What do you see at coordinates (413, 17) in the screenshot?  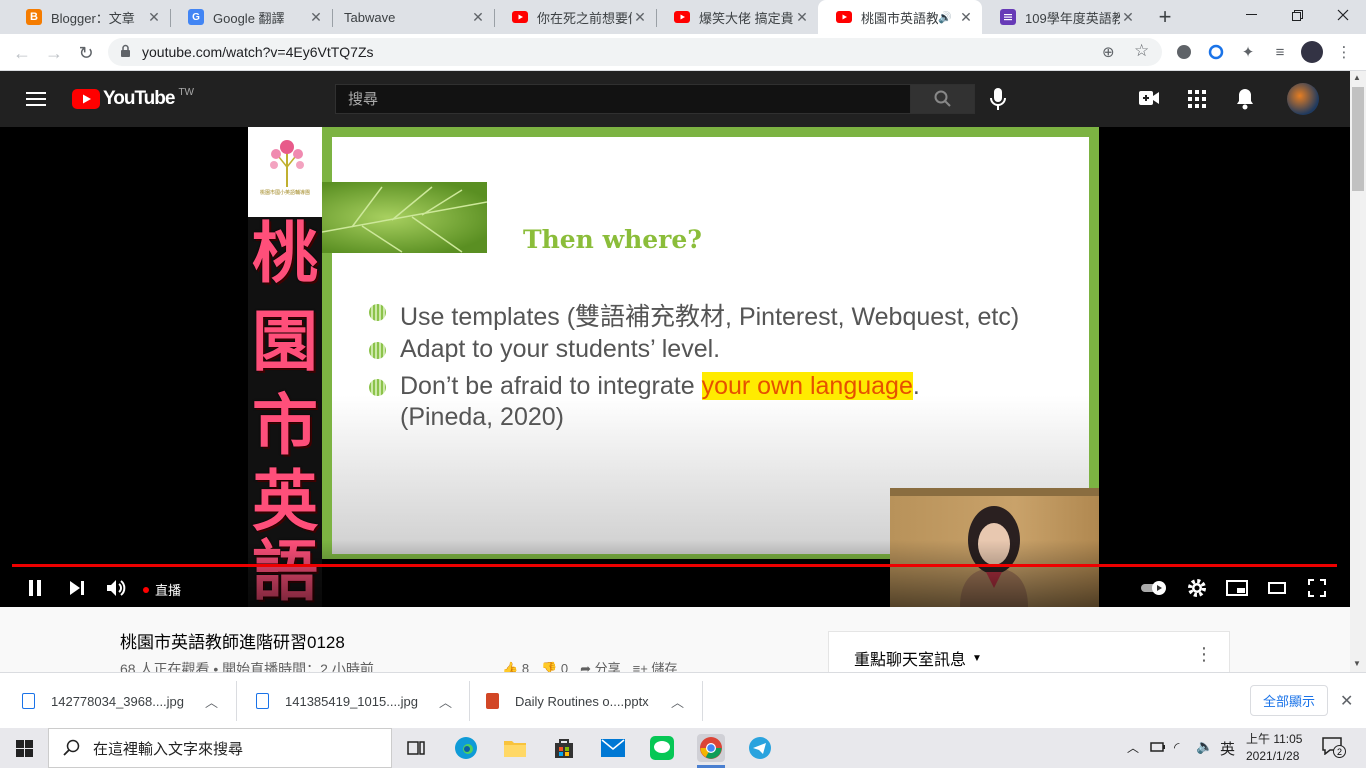 I see `tab-tabwave: Tabwave ✕` at bounding box center [413, 17].